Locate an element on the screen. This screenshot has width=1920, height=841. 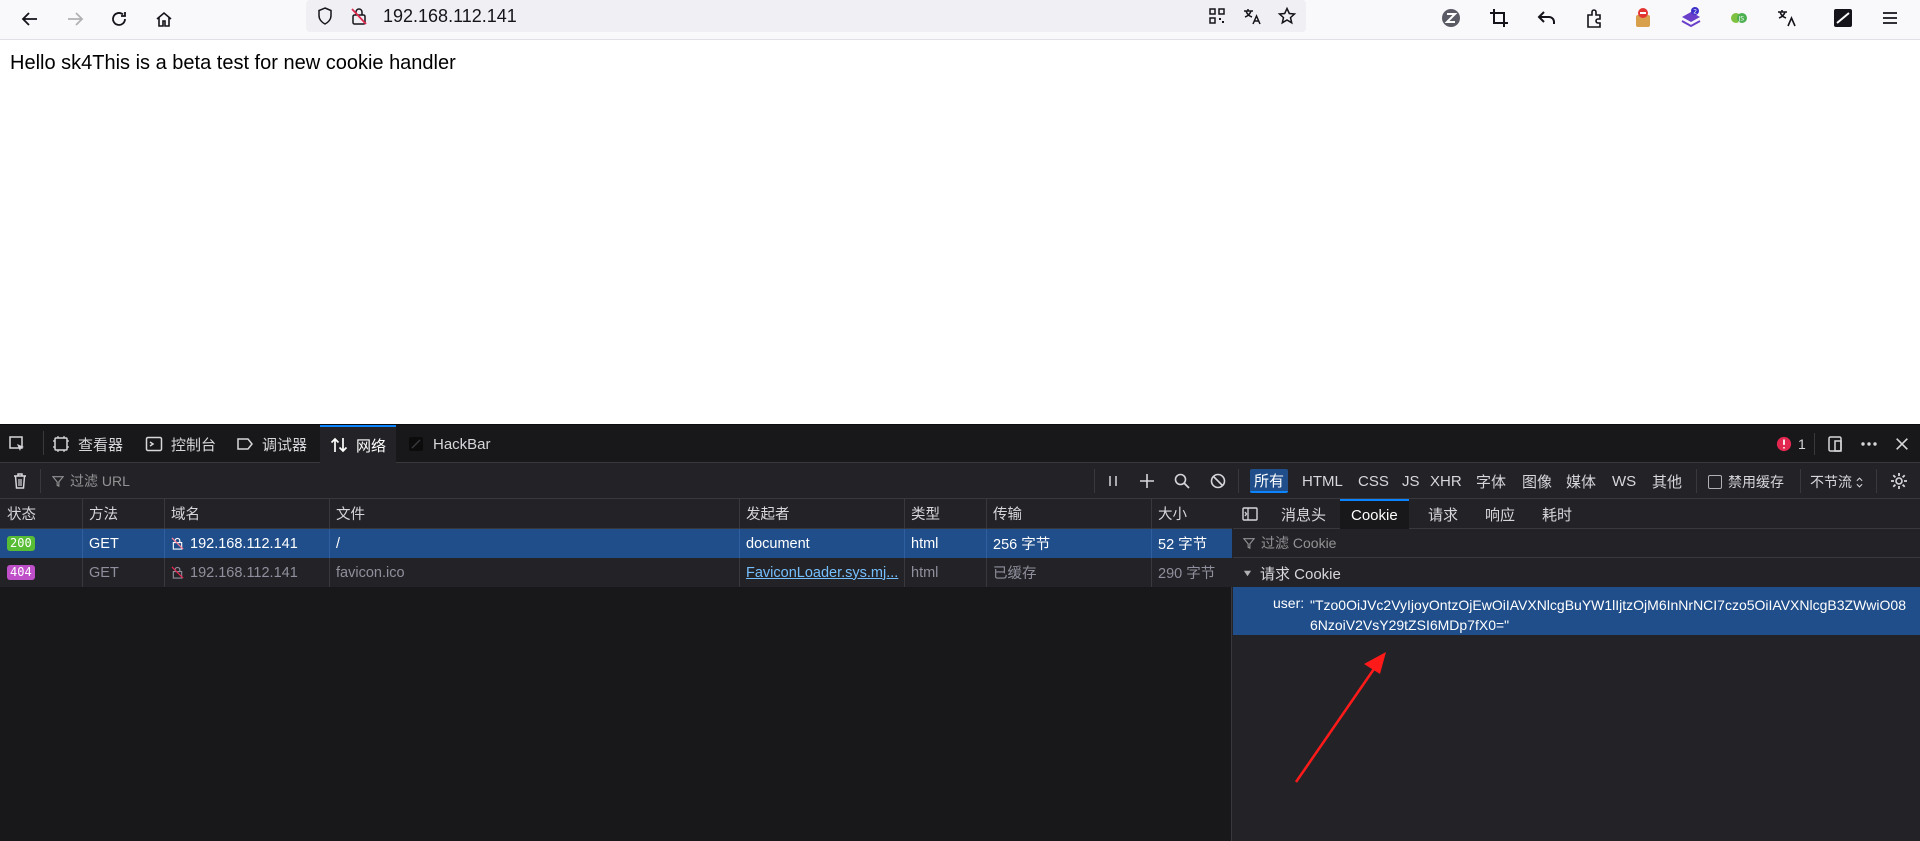
element-picker-button is located at coordinates (17, 444).